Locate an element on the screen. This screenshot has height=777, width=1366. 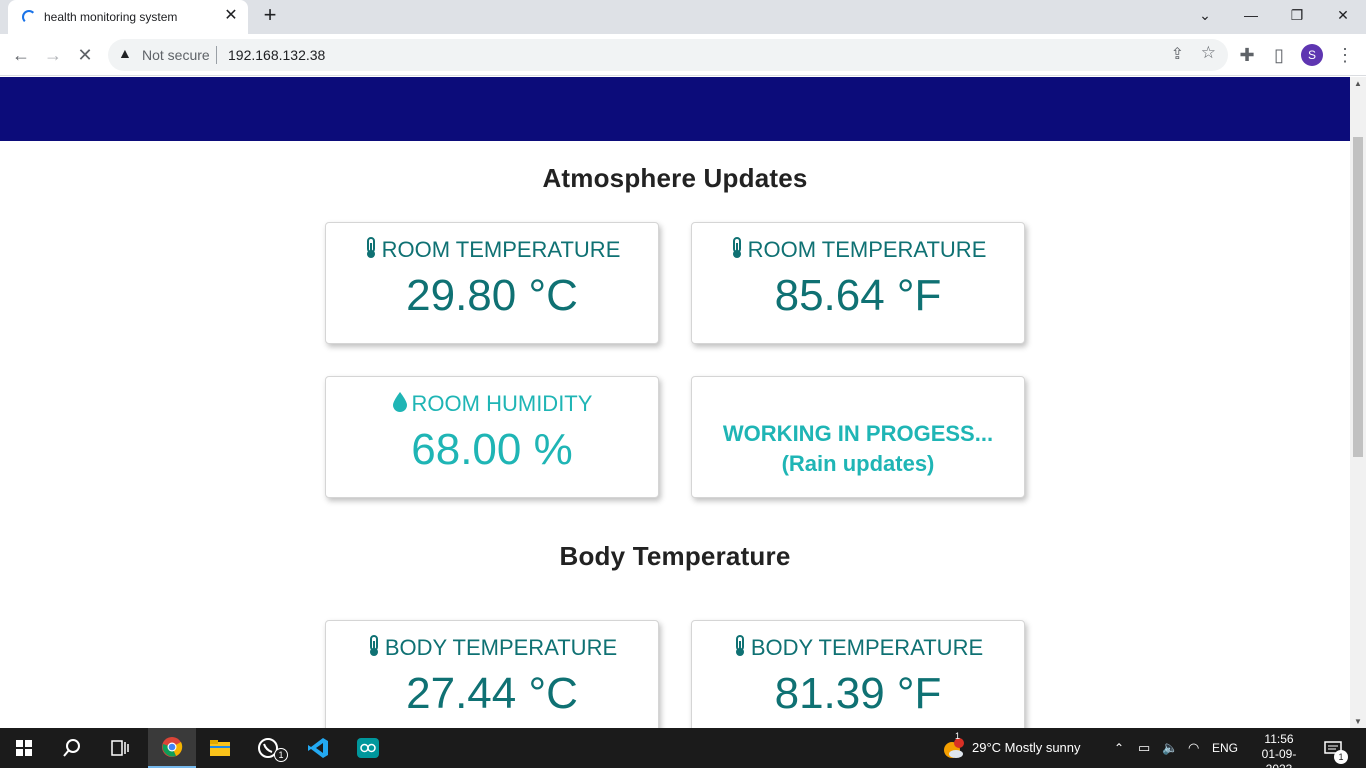
room-temp-f-label: ROOM TEMPERATURE is located at coordinates (867, 249).